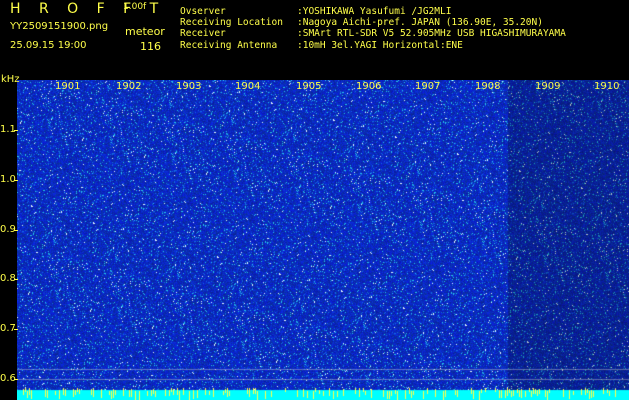 The width and height of the screenshot is (629, 400). What do you see at coordinates (135, 7) in the screenshot?
I see `app-version: 1.00f` at bounding box center [135, 7].